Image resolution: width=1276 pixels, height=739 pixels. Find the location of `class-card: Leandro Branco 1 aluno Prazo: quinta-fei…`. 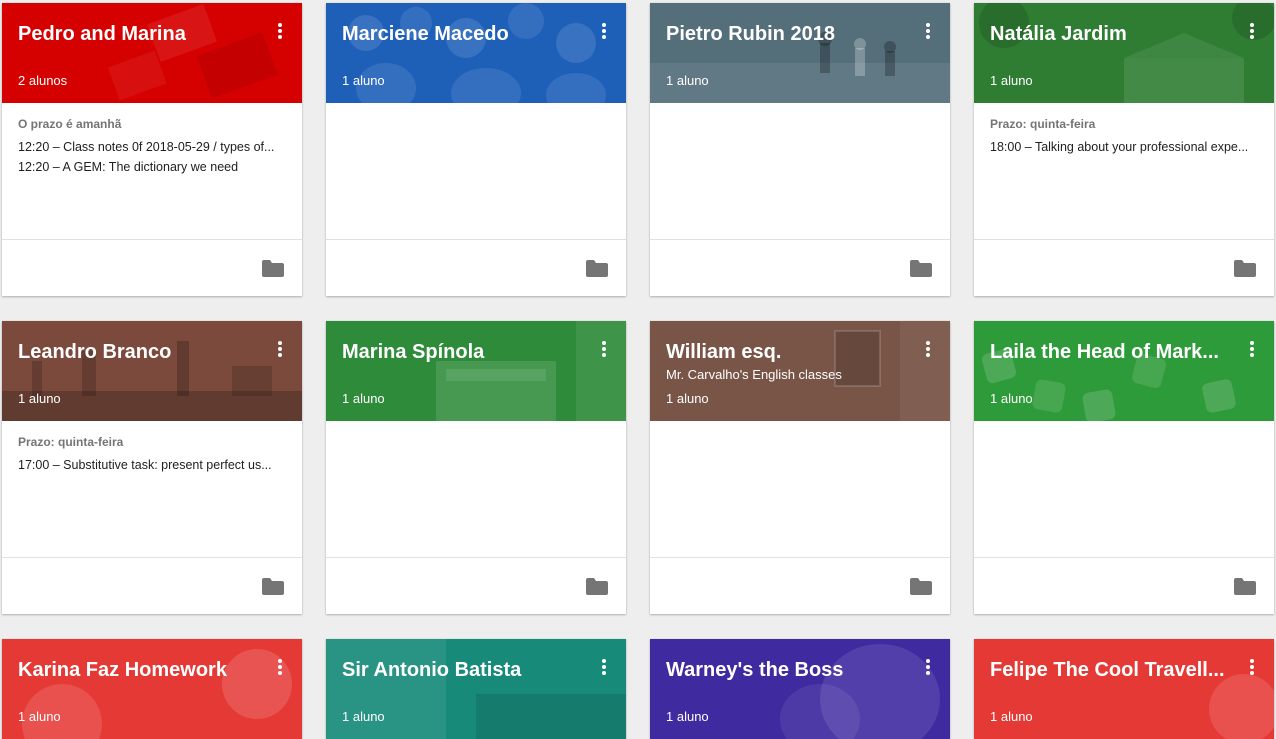

class-card: Leandro Branco 1 aluno Prazo: quinta-fei… is located at coordinates (152, 467).